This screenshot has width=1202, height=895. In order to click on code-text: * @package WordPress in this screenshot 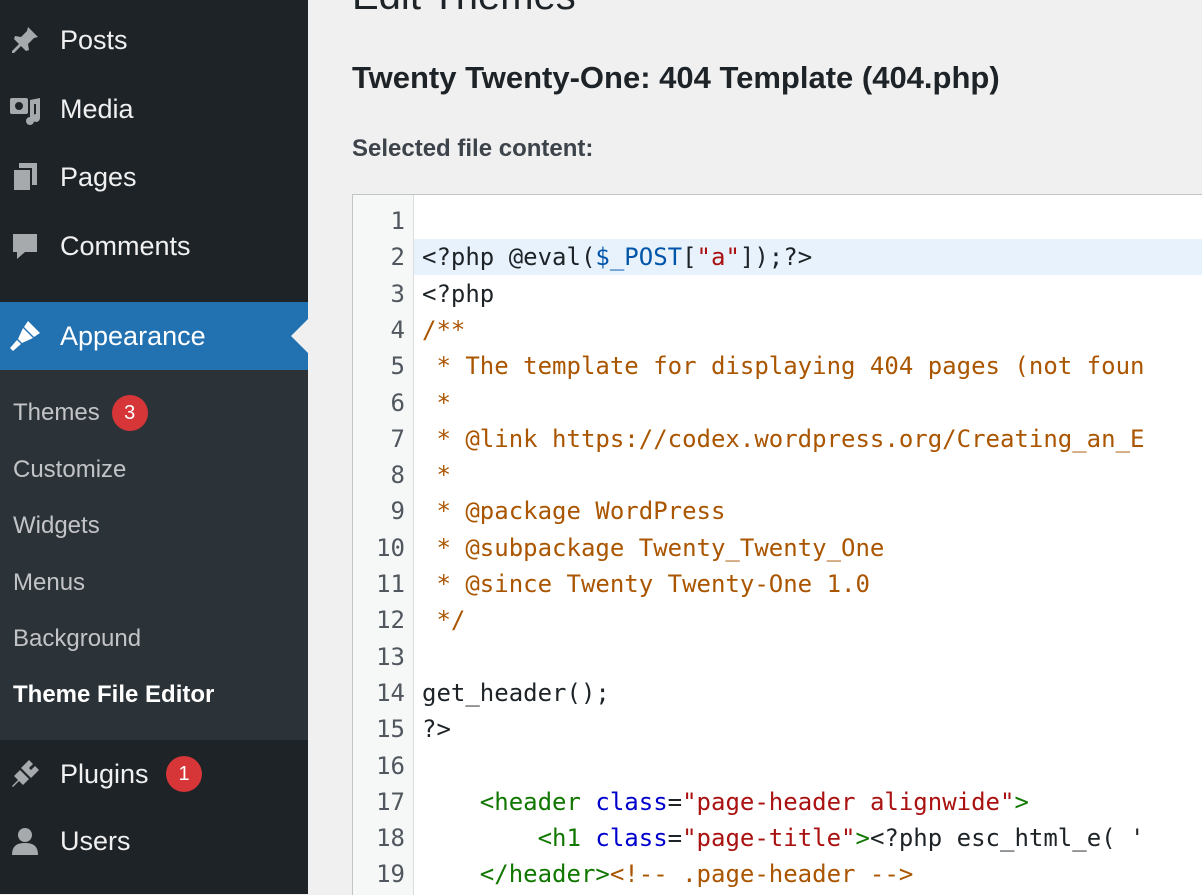, I will do `click(573, 511)`.